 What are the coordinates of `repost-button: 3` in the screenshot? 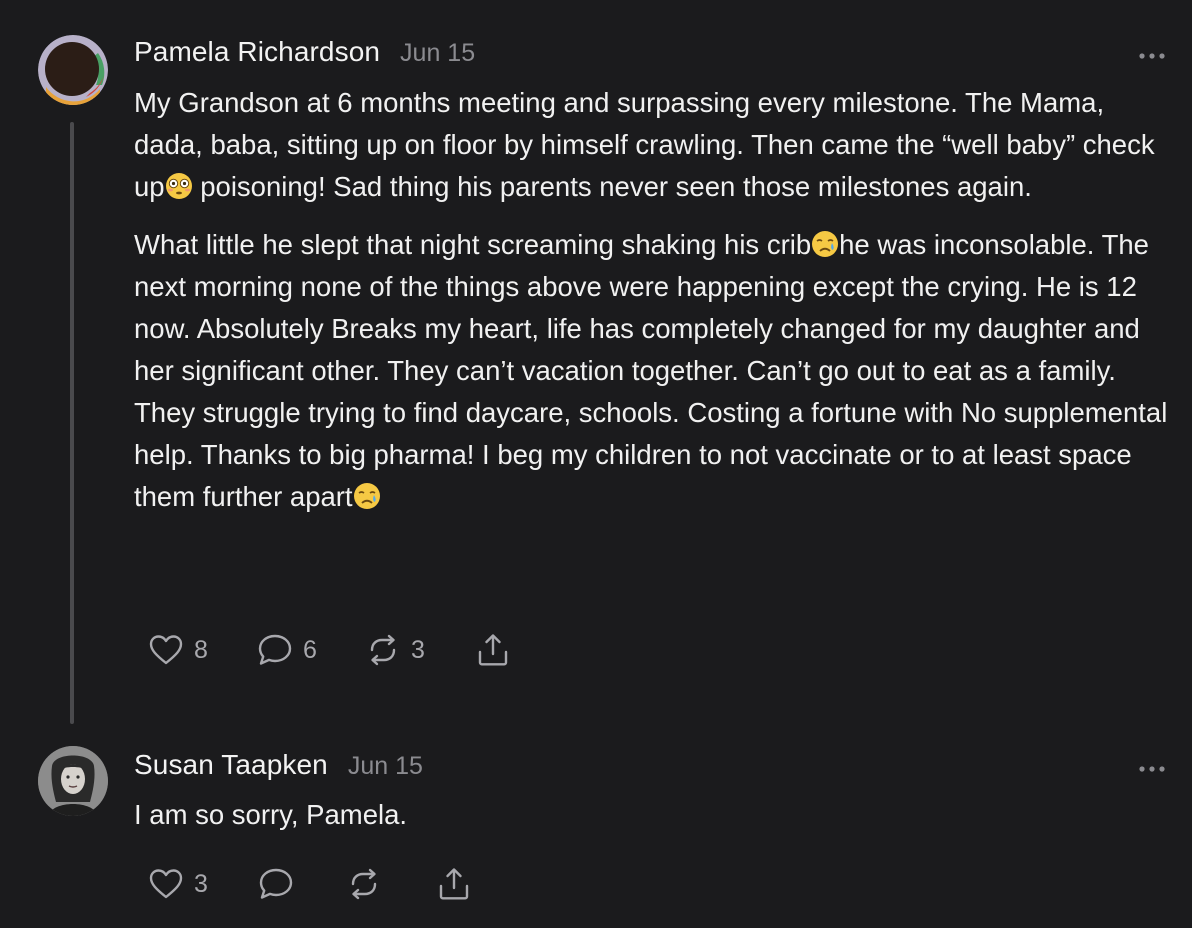 It's located at (420, 650).